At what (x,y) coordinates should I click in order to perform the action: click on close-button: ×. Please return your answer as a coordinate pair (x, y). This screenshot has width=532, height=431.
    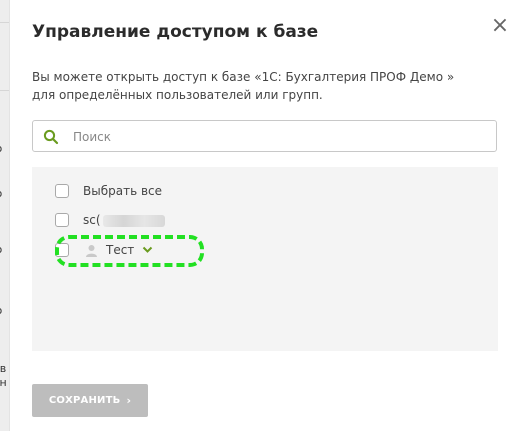
    Looking at the image, I should click on (500, 26).